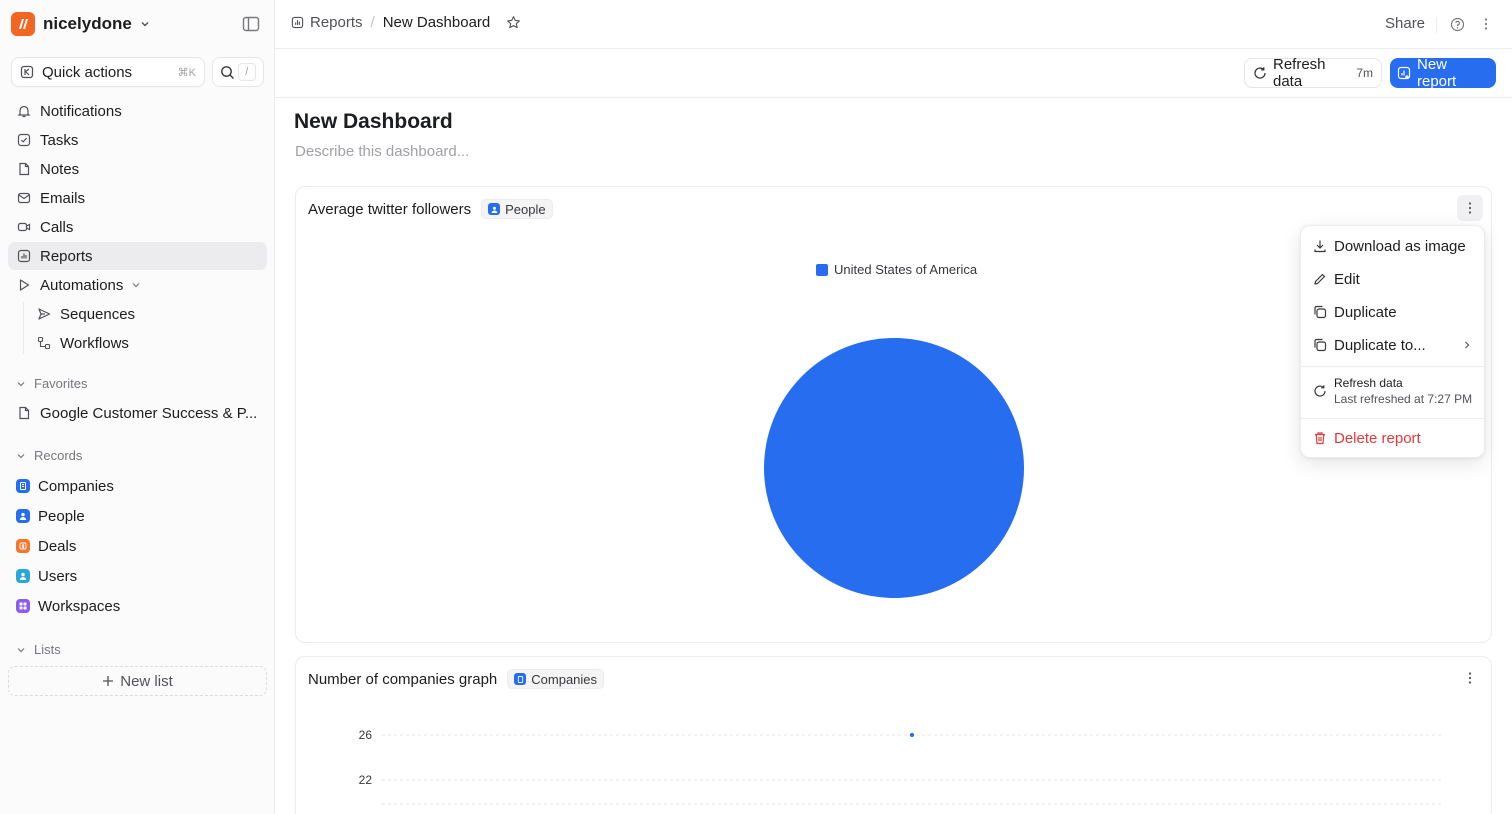 Image resolution: width=1512 pixels, height=814 pixels. I want to click on new-report-button: New report, so click(1443, 73).